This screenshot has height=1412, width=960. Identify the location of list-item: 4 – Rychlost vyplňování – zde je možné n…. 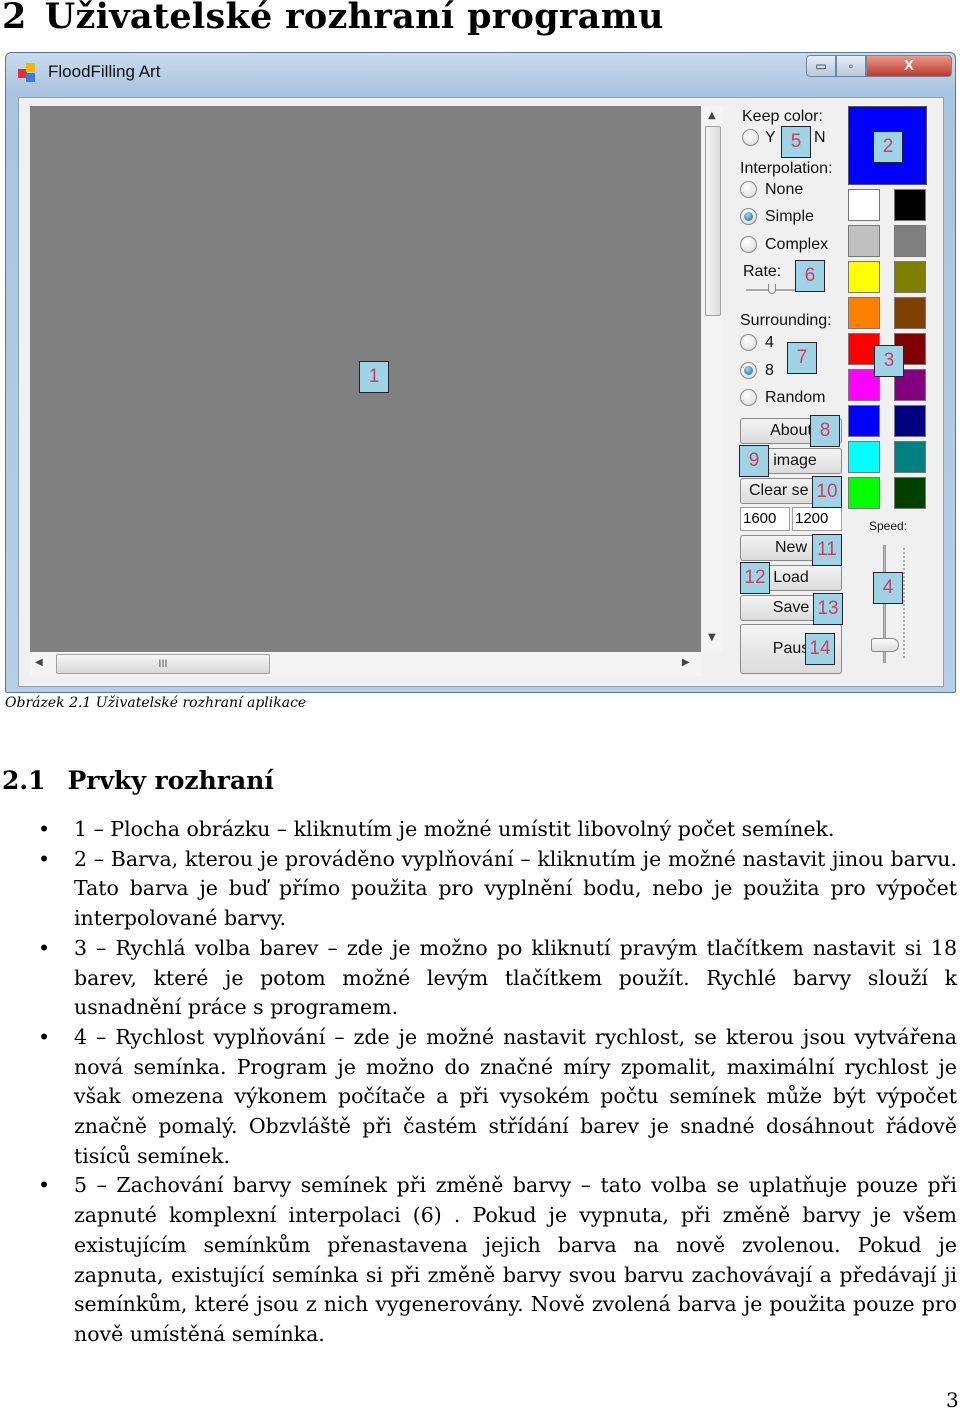
(480, 1097).